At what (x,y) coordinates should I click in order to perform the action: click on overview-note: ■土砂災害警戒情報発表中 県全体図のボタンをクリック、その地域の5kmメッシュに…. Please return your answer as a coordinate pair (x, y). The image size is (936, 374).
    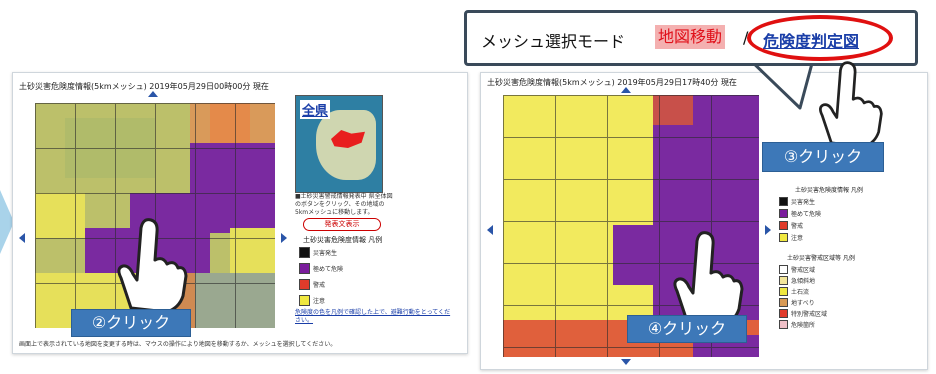
    Looking at the image, I should click on (344, 204).